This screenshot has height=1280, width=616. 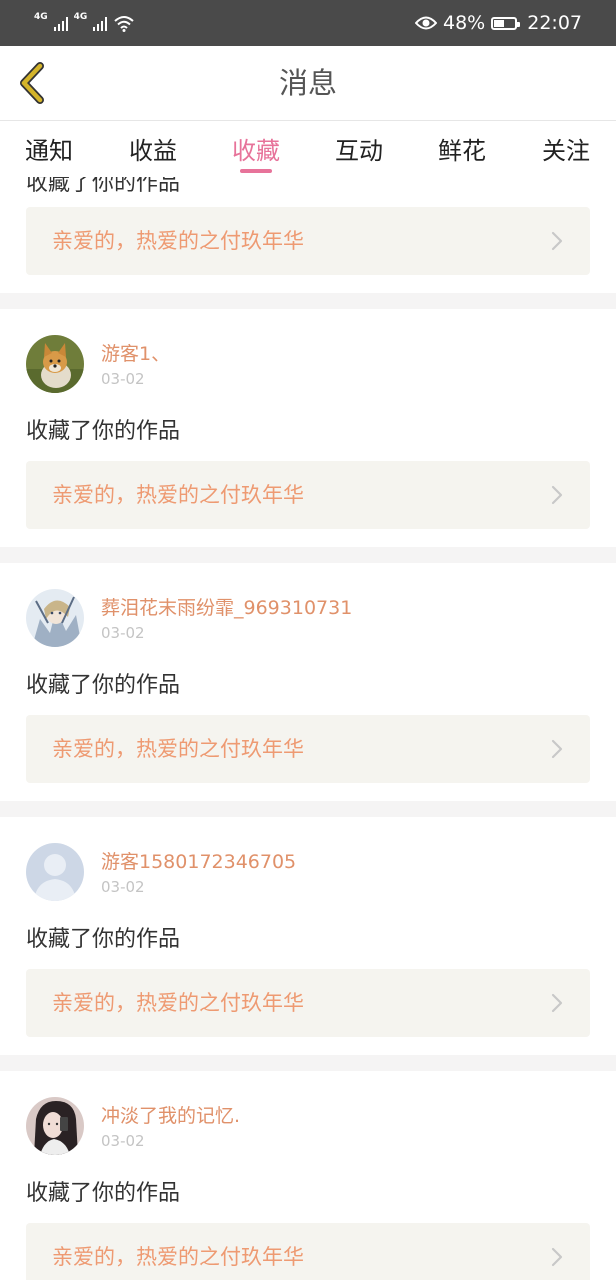 I want to click on username: 游客1、, so click(x=135, y=352).